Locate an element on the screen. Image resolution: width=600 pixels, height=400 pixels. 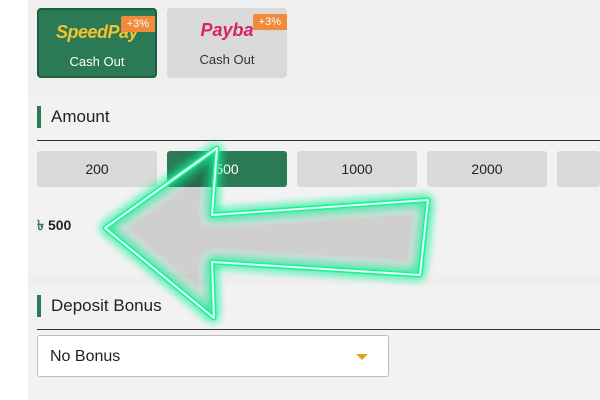
caret-down-icon is located at coordinates (362, 357).